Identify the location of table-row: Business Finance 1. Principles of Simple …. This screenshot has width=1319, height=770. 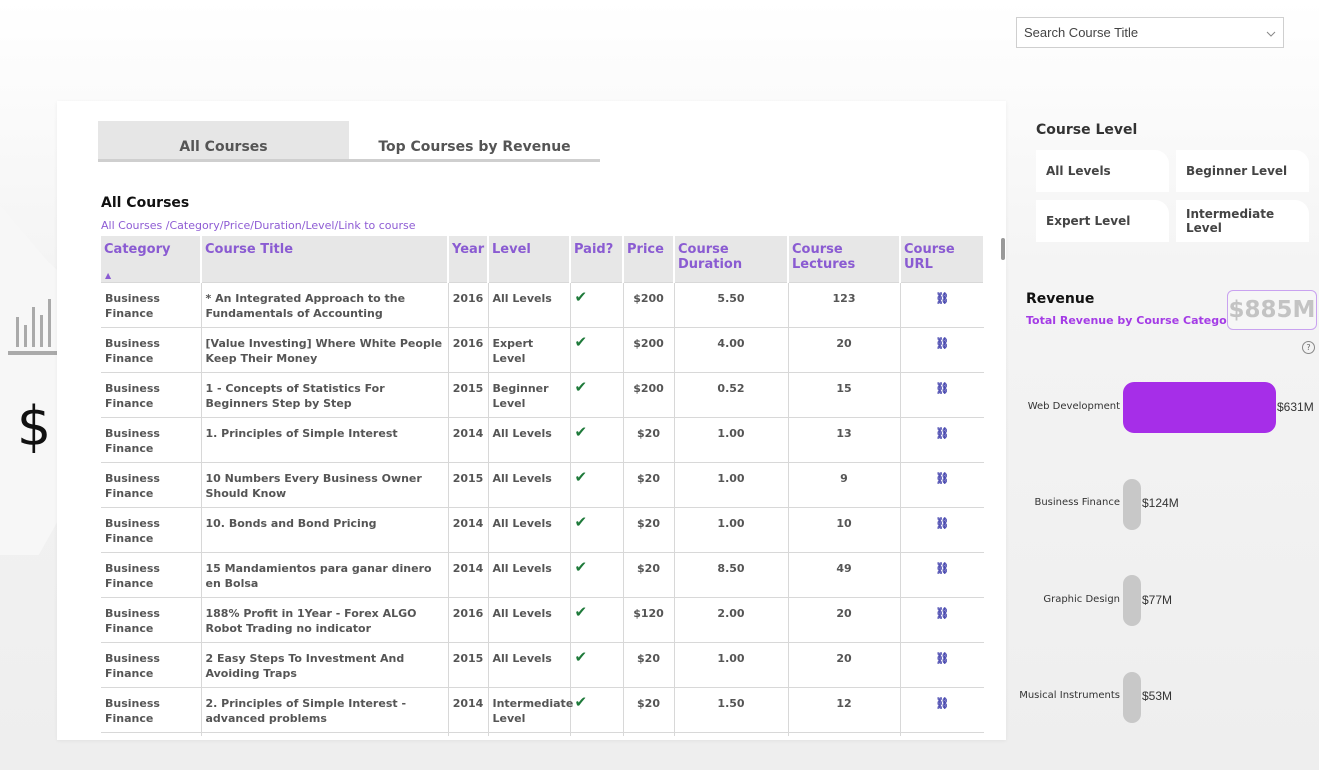
(542, 440).